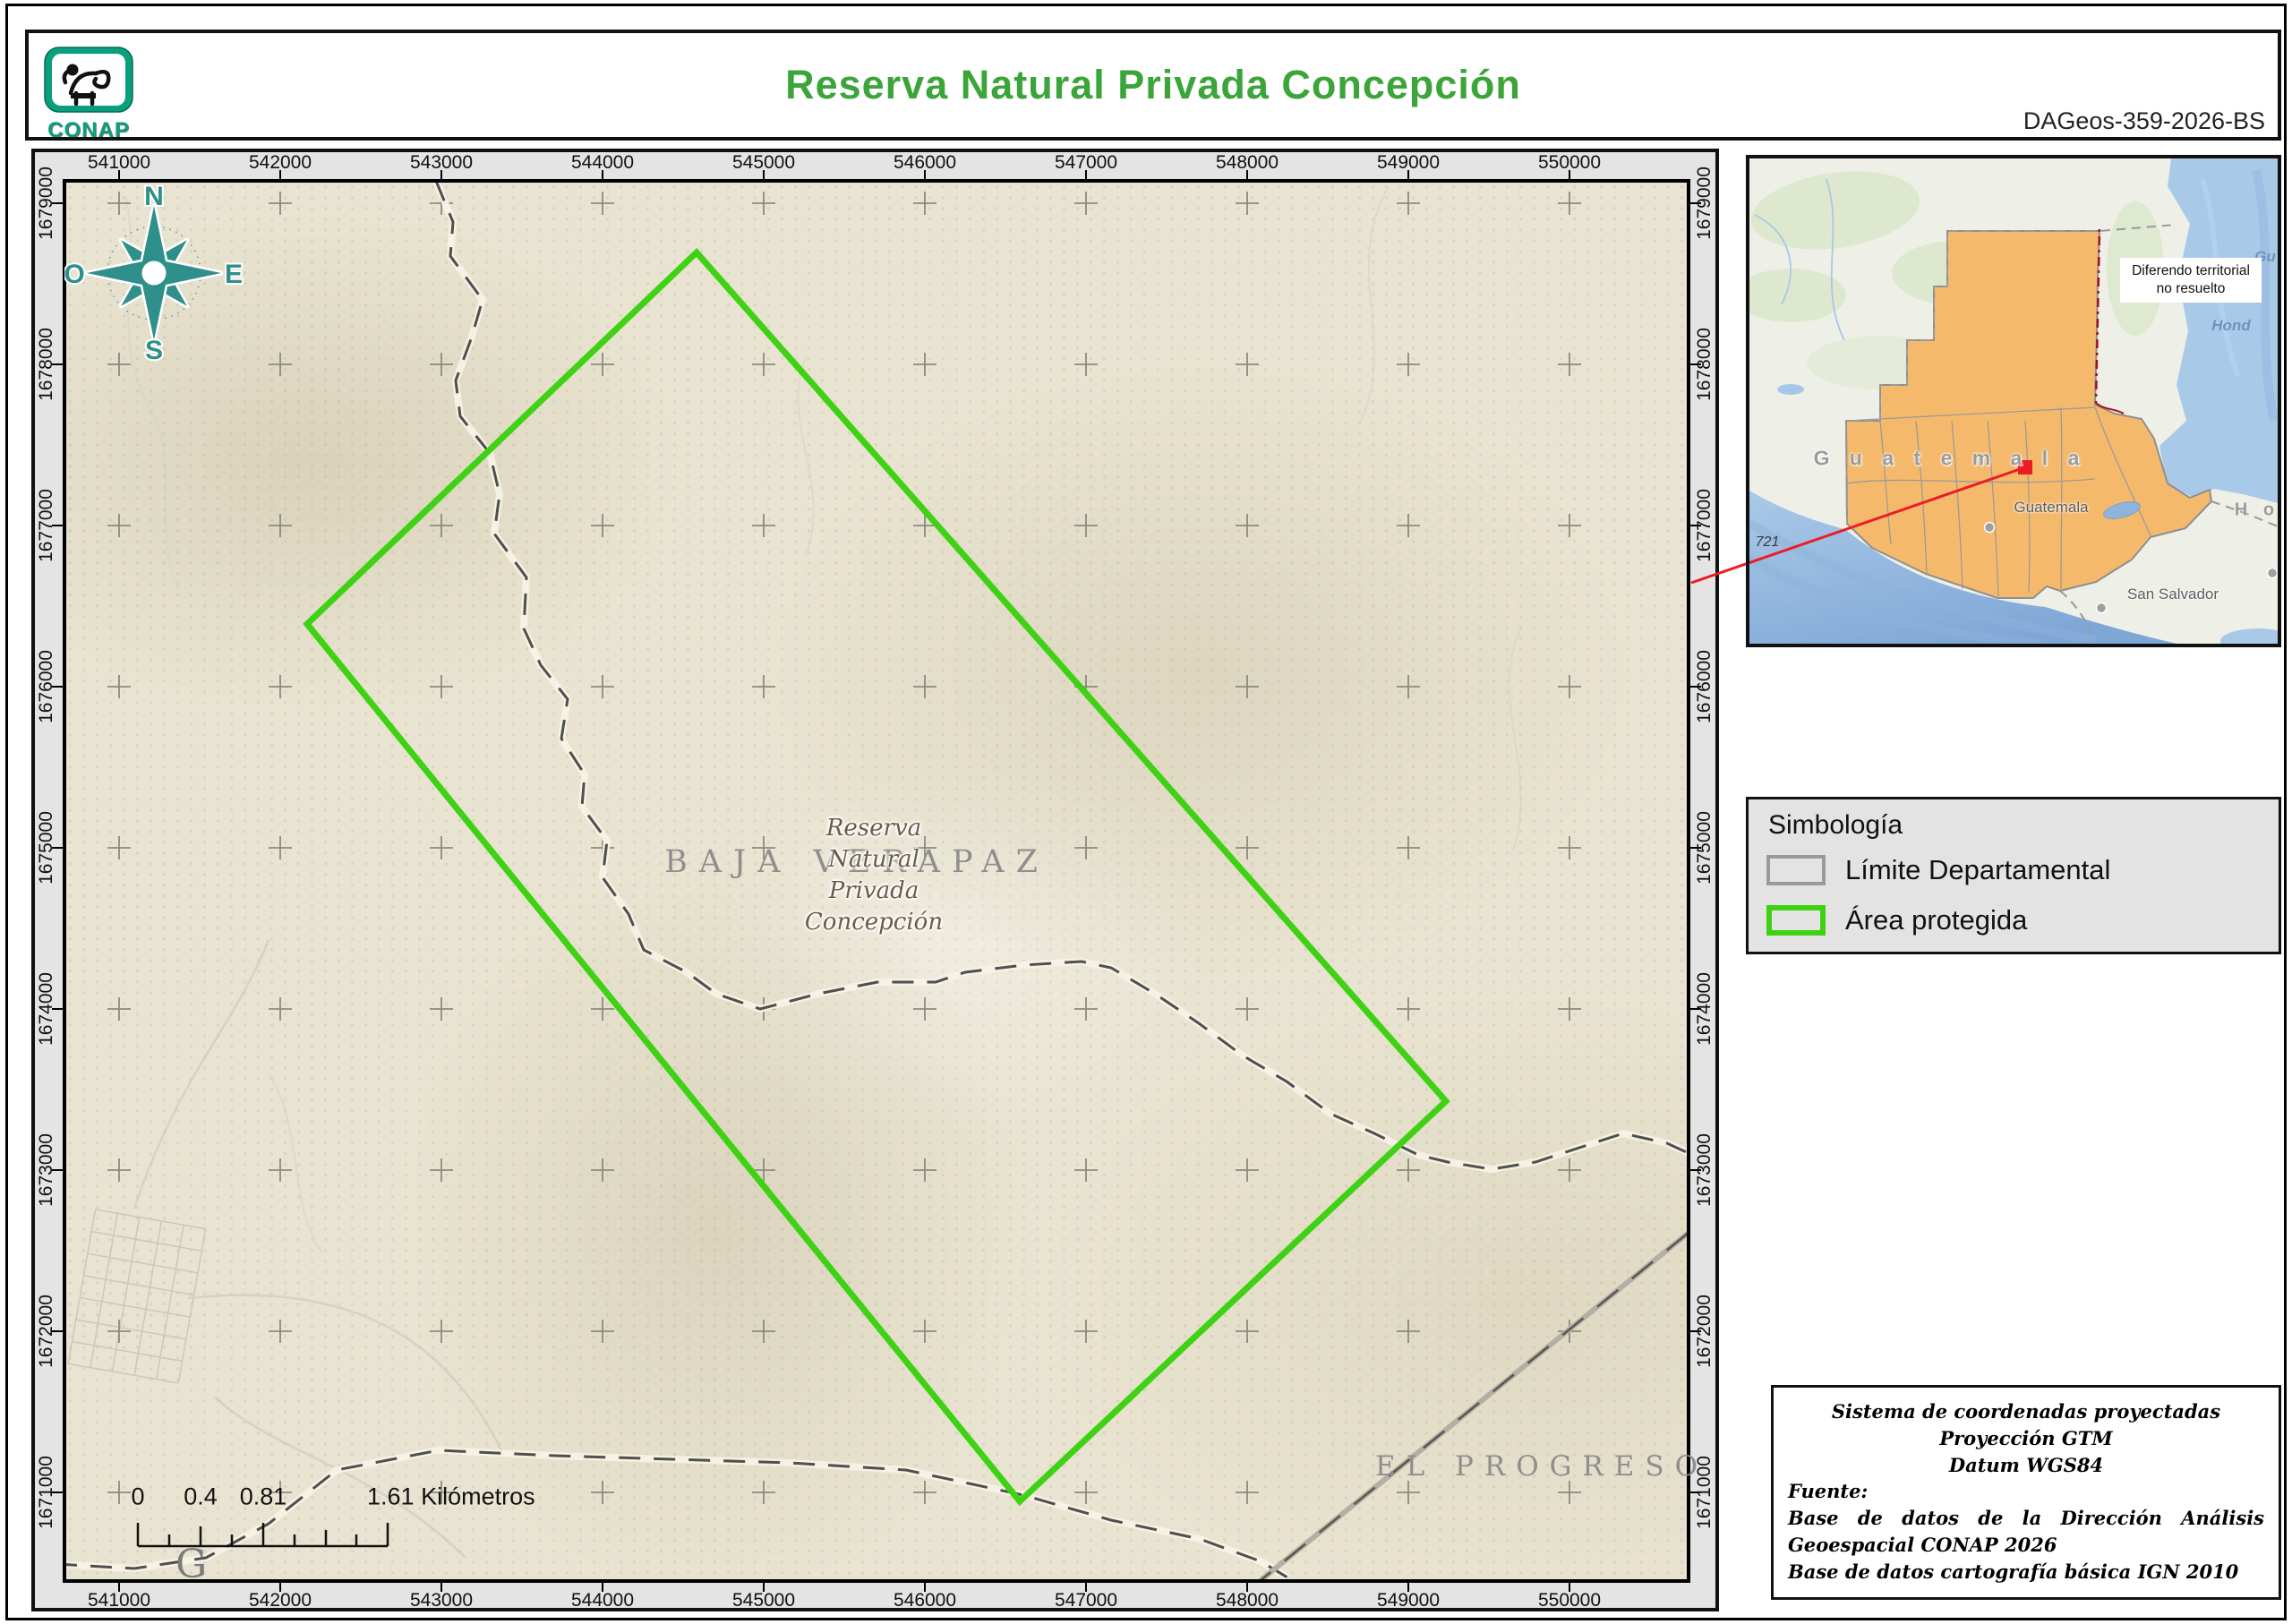 Image resolution: width=2292 pixels, height=1624 pixels. I want to click on credits-projection: Proyección GTM, so click(2026, 1437).